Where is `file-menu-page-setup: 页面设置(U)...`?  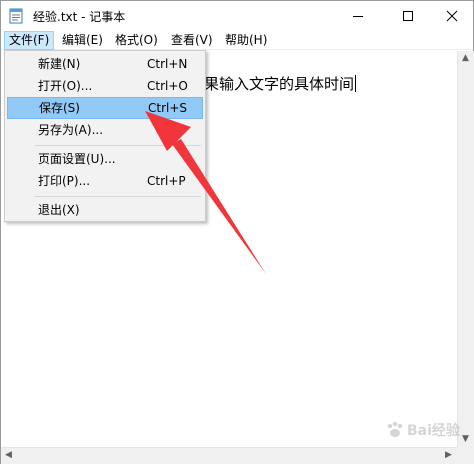 file-menu-page-setup: 页面设置(U)... is located at coordinates (105, 159).